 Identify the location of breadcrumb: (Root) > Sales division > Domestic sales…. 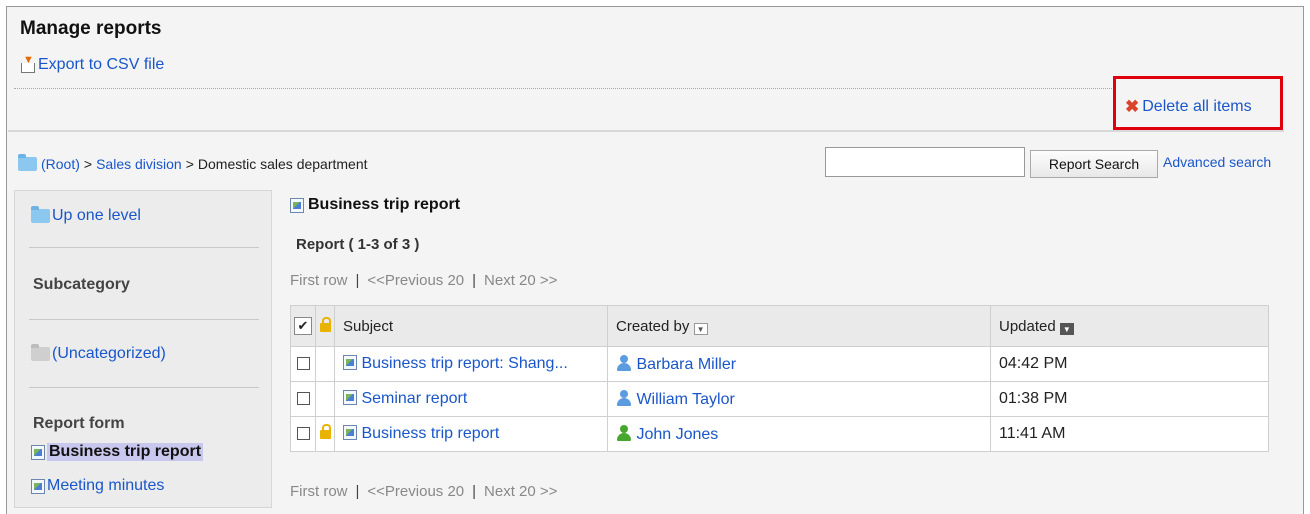
(193, 163).